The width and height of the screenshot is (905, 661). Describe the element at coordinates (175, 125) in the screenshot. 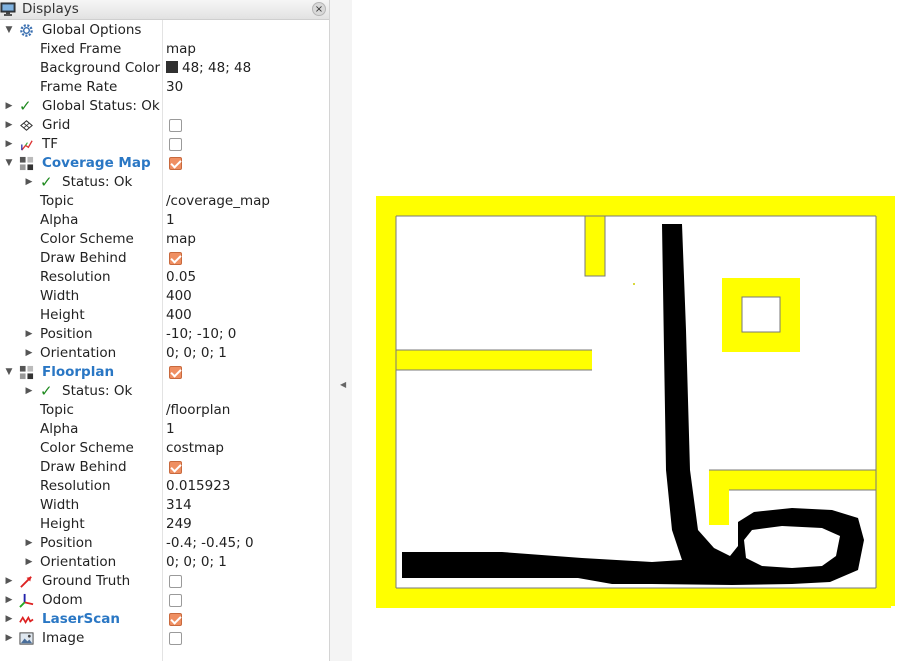

I see `grid-checkbox` at that location.